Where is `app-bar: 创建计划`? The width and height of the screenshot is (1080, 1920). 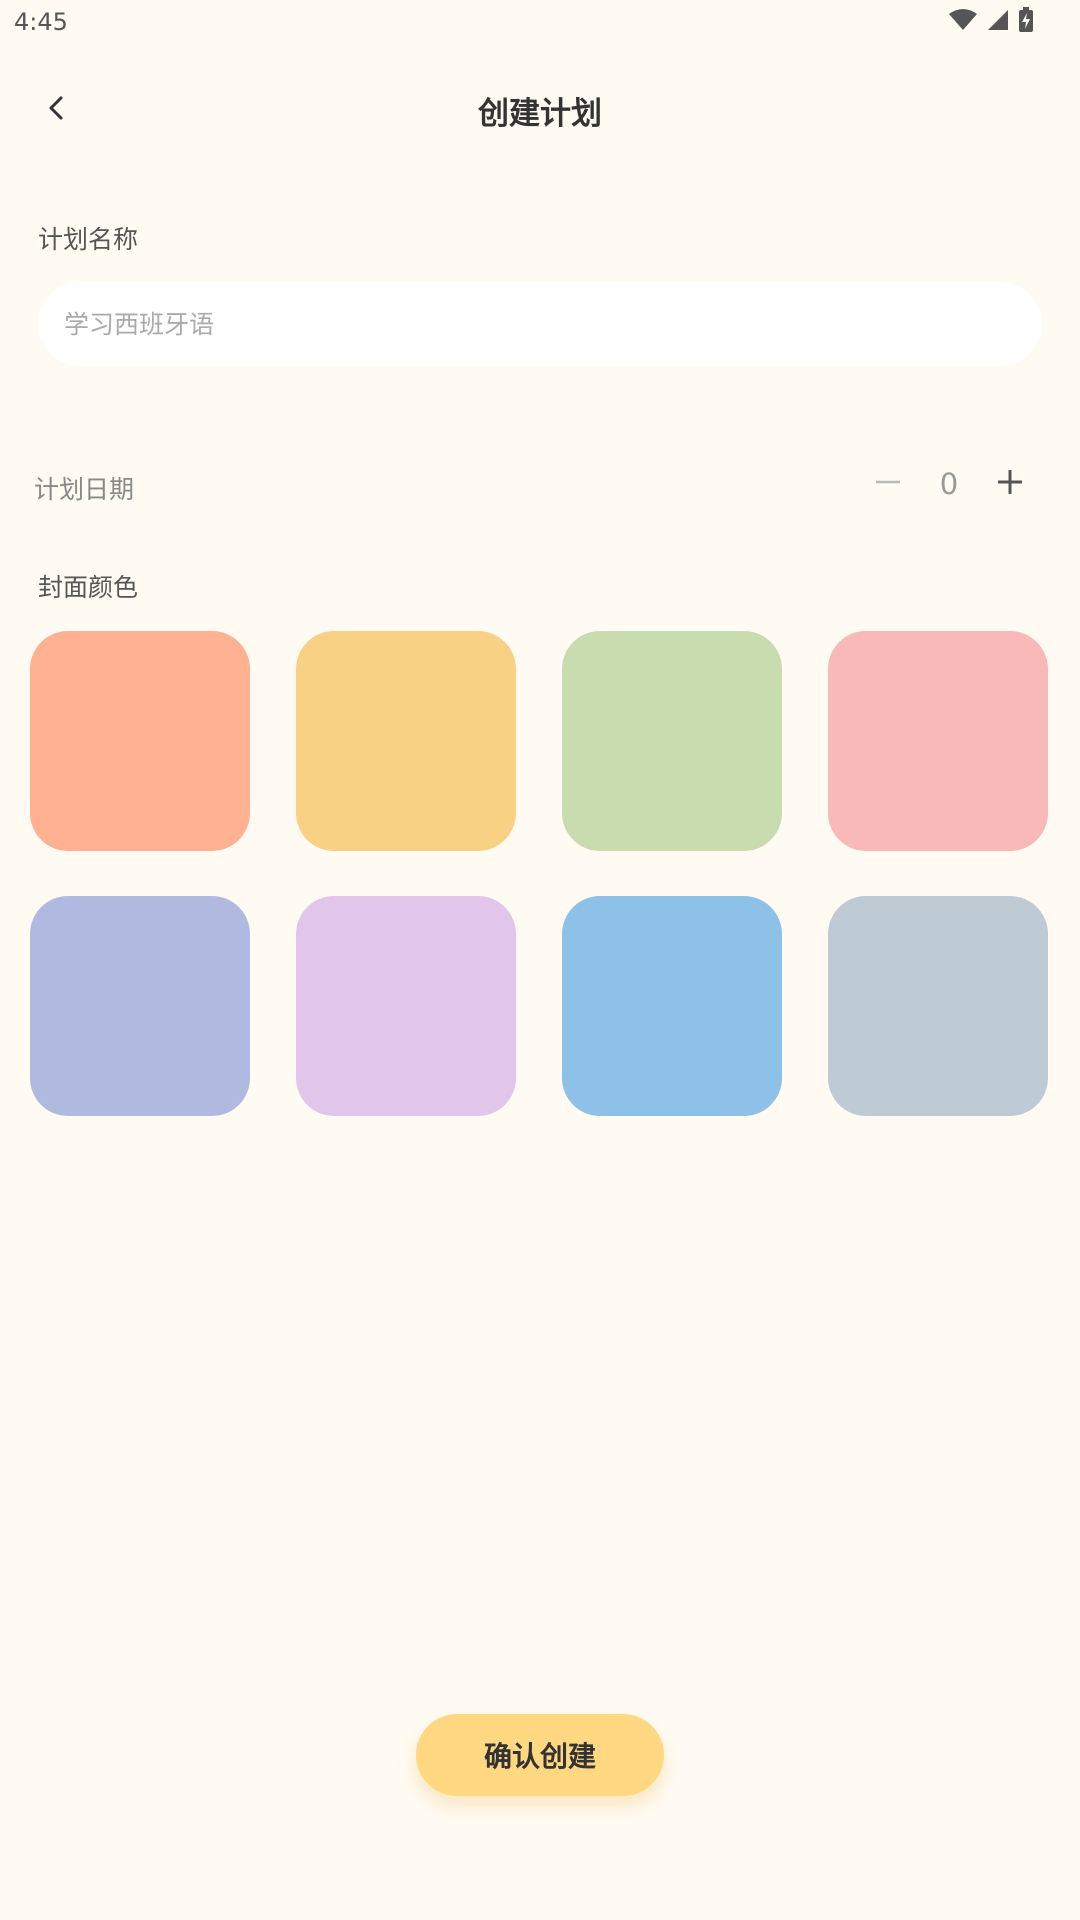 app-bar: 创建计划 is located at coordinates (540, 110).